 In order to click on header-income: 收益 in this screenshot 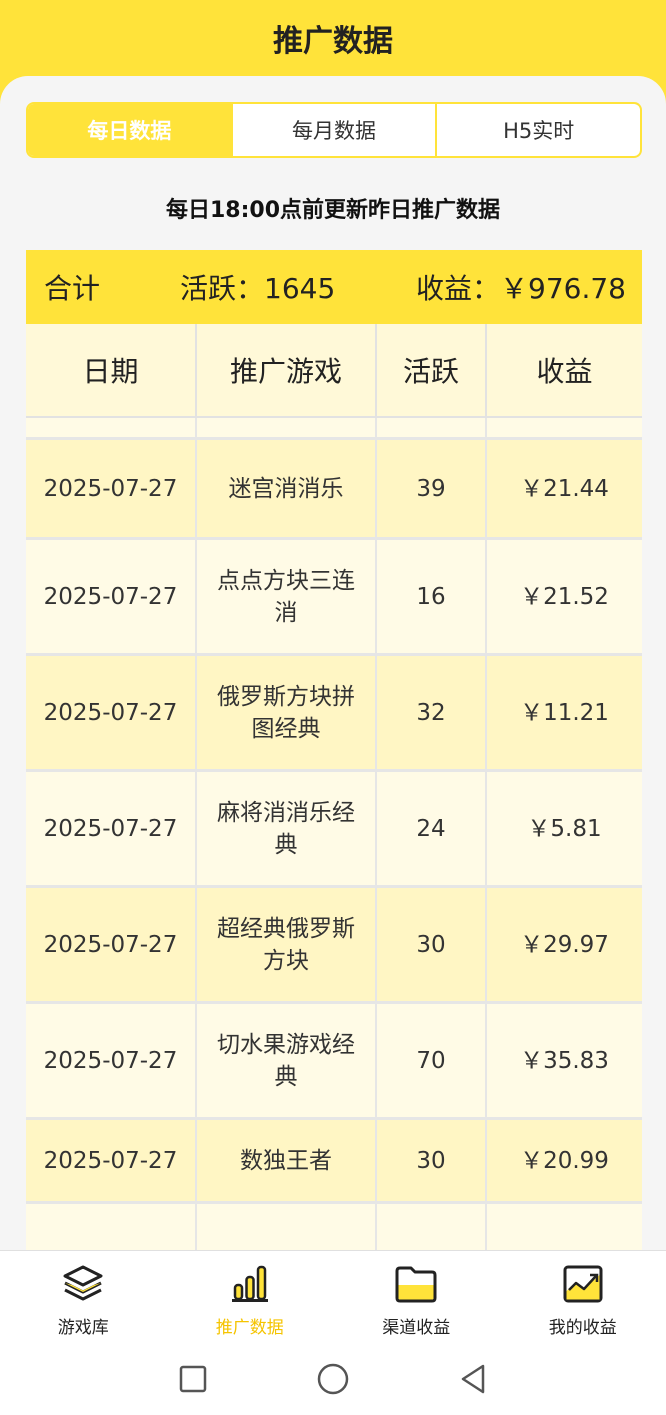, I will do `click(564, 371)`.